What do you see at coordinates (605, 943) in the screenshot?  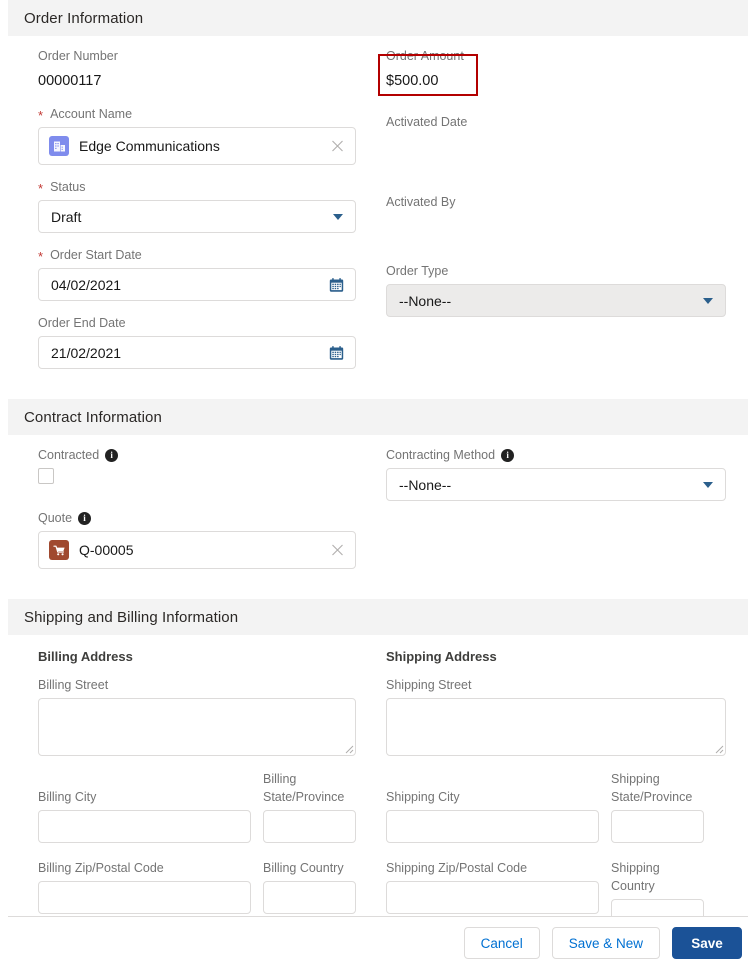 I see `save-and-new-button: Save & New` at bounding box center [605, 943].